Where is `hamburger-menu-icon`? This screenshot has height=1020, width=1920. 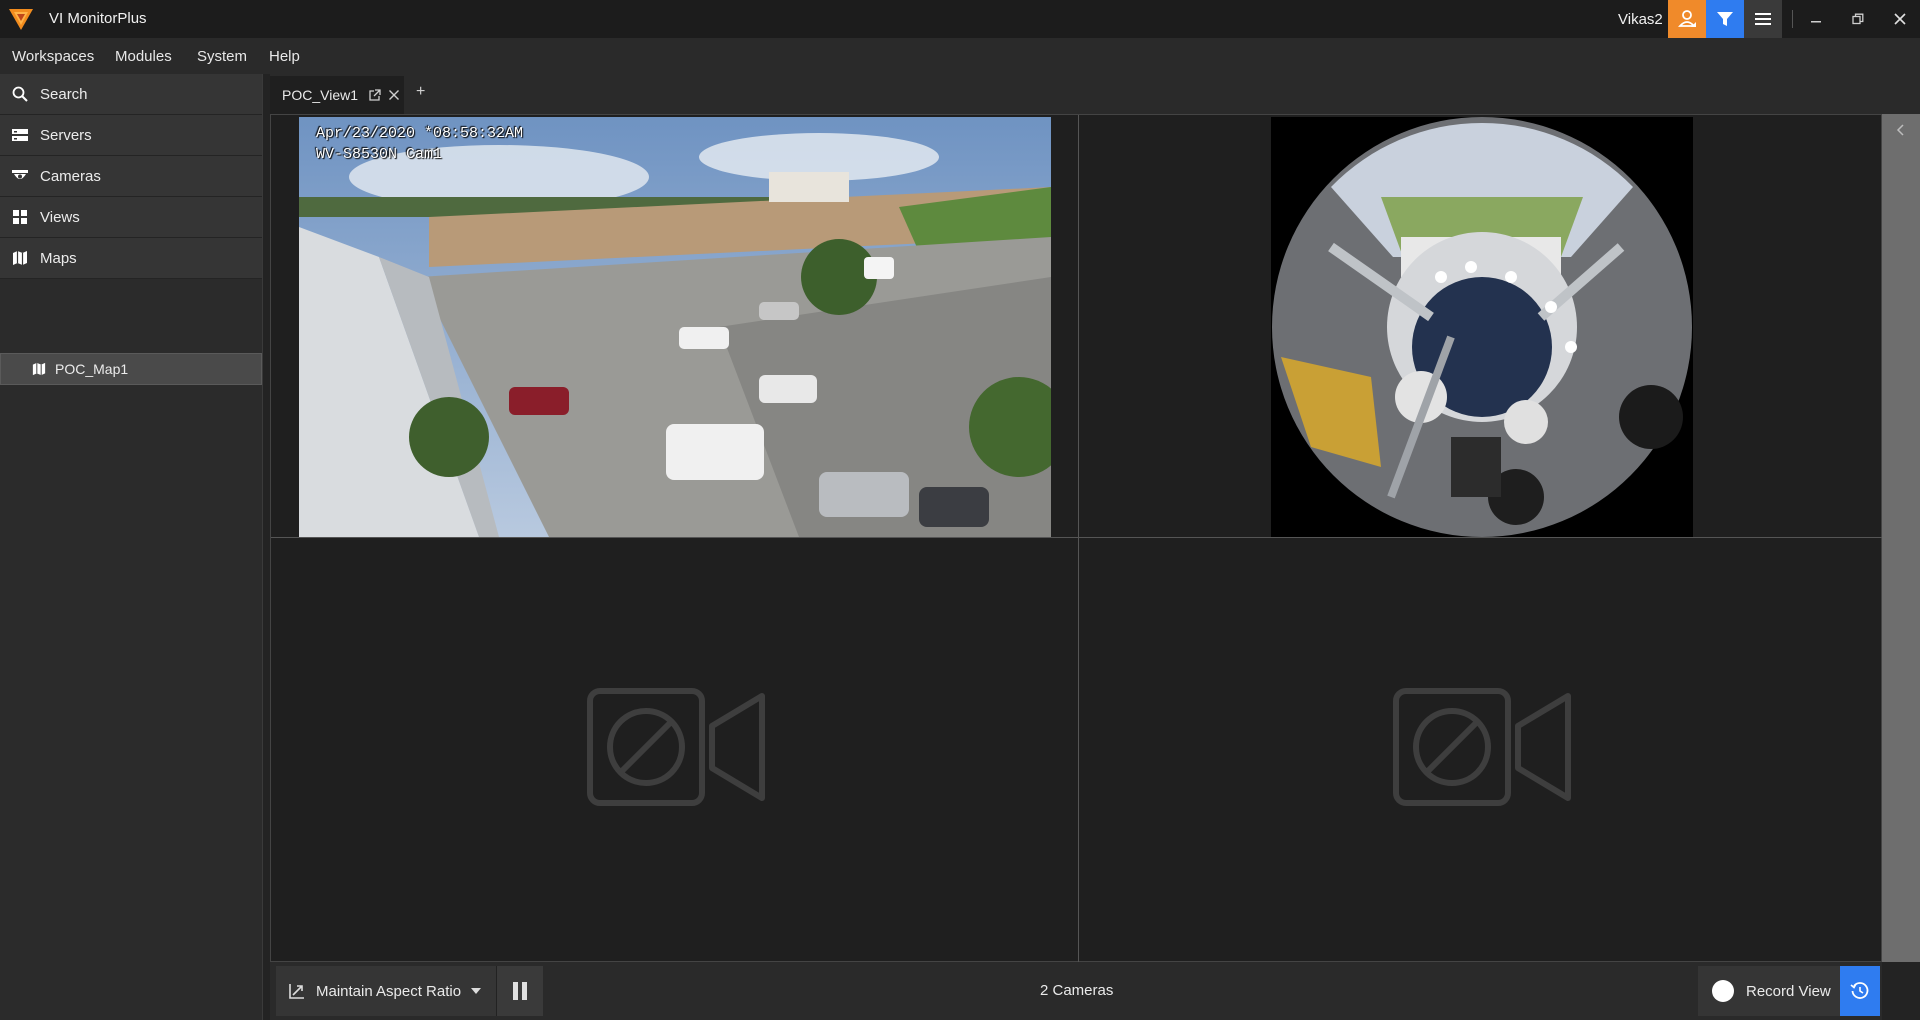 hamburger-menu-icon is located at coordinates (1763, 19).